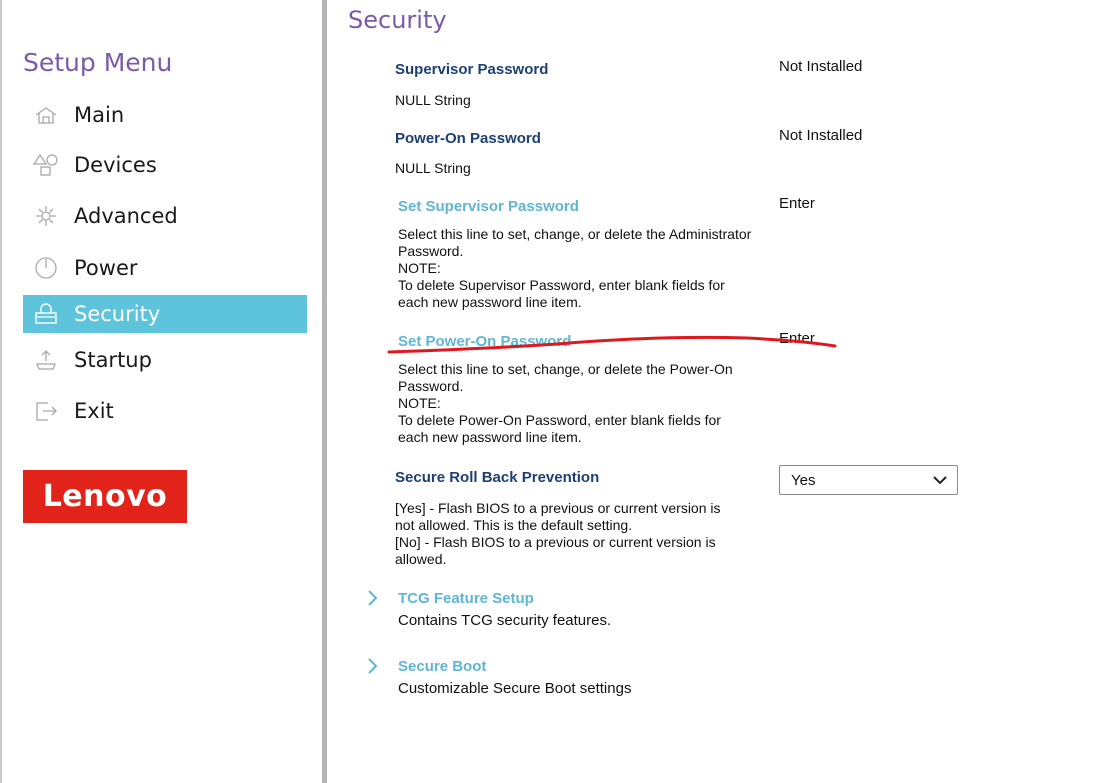 The height and width of the screenshot is (783, 1117). Describe the element at coordinates (165, 165) in the screenshot. I see `sidebar-item-devices: Devices` at that location.